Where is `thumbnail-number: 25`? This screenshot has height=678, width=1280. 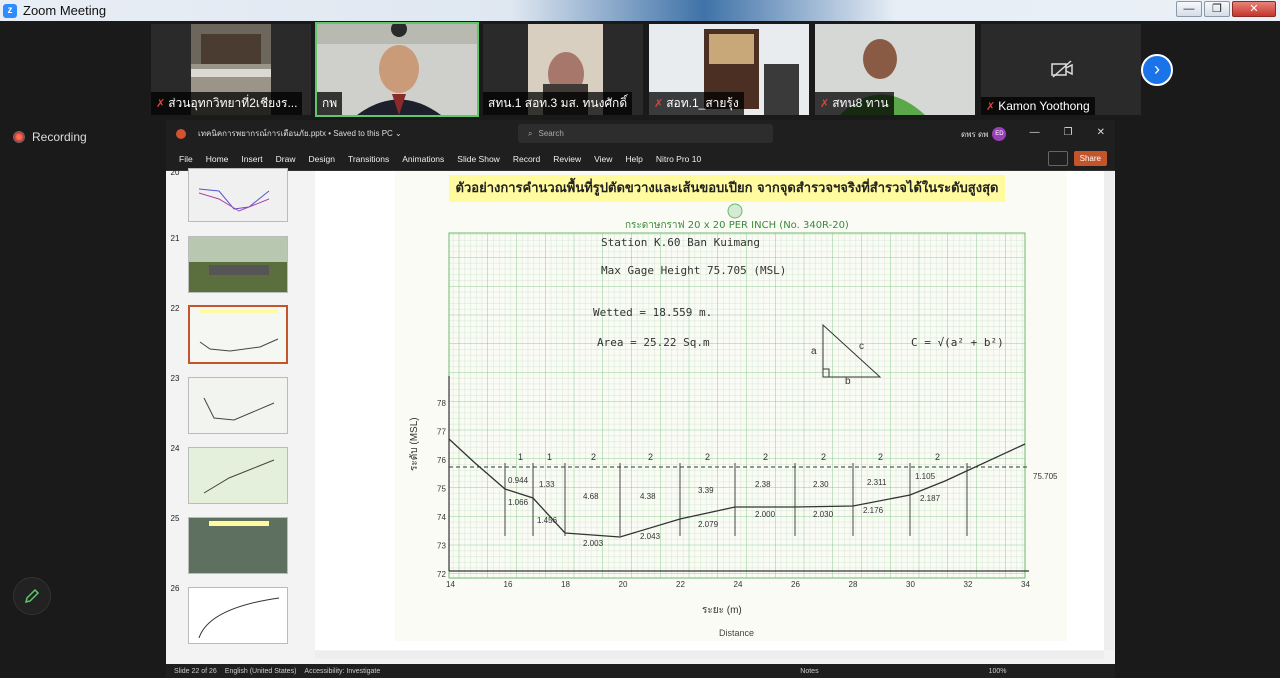
thumbnail-number: 25 is located at coordinates (175, 518).